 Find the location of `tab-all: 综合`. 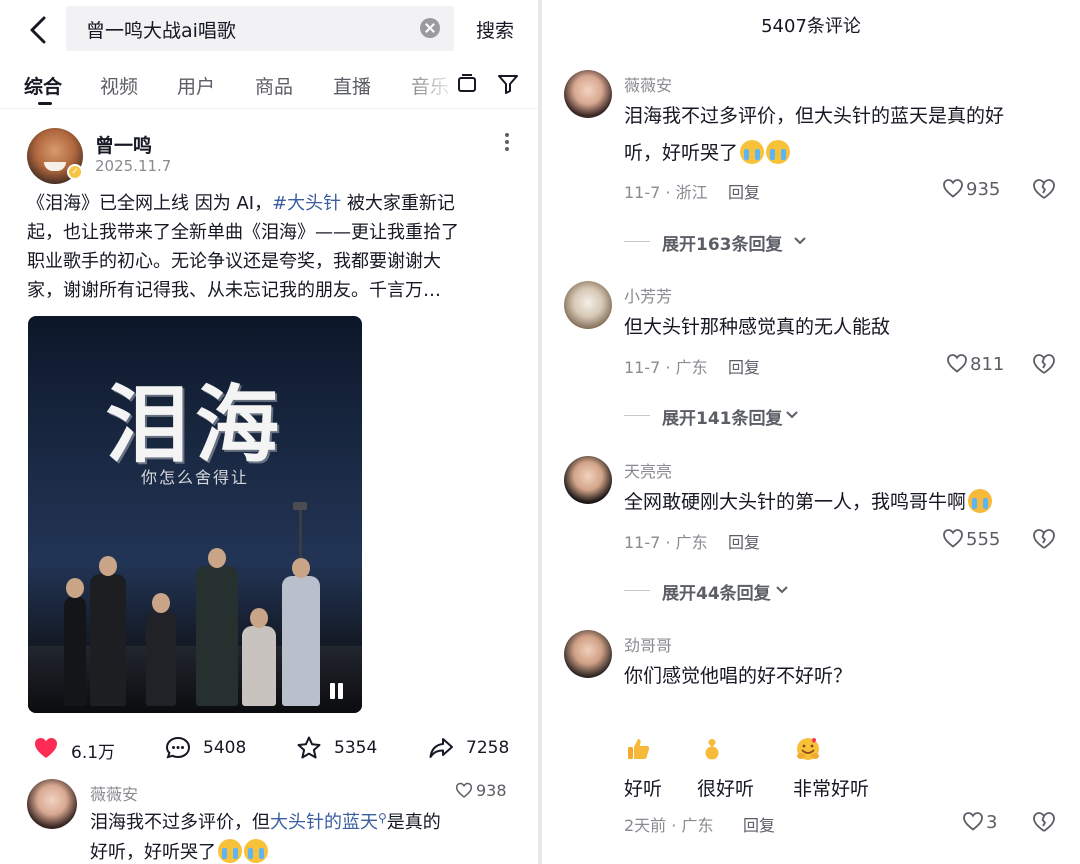

tab-all: 综合 is located at coordinates (43, 85).